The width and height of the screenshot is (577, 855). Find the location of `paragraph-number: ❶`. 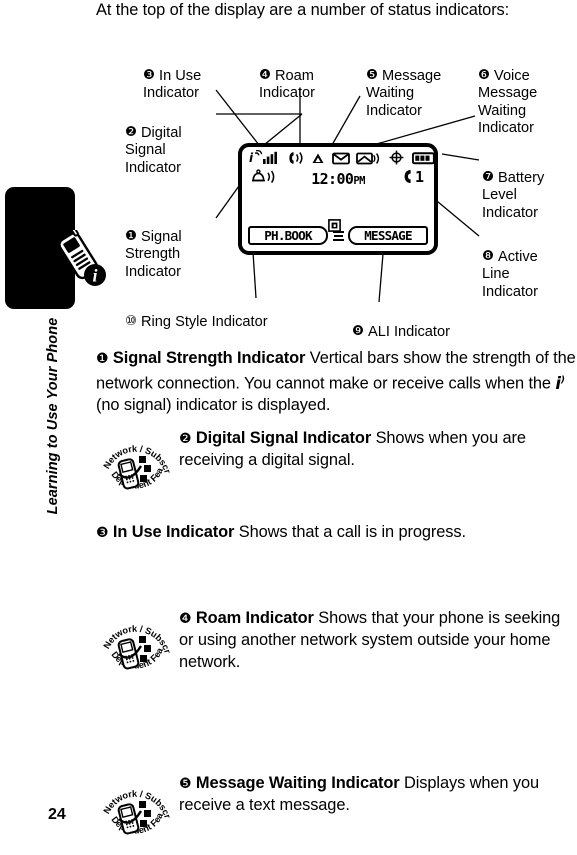

paragraph-number: ❶ is located at coordinates (102, 359).